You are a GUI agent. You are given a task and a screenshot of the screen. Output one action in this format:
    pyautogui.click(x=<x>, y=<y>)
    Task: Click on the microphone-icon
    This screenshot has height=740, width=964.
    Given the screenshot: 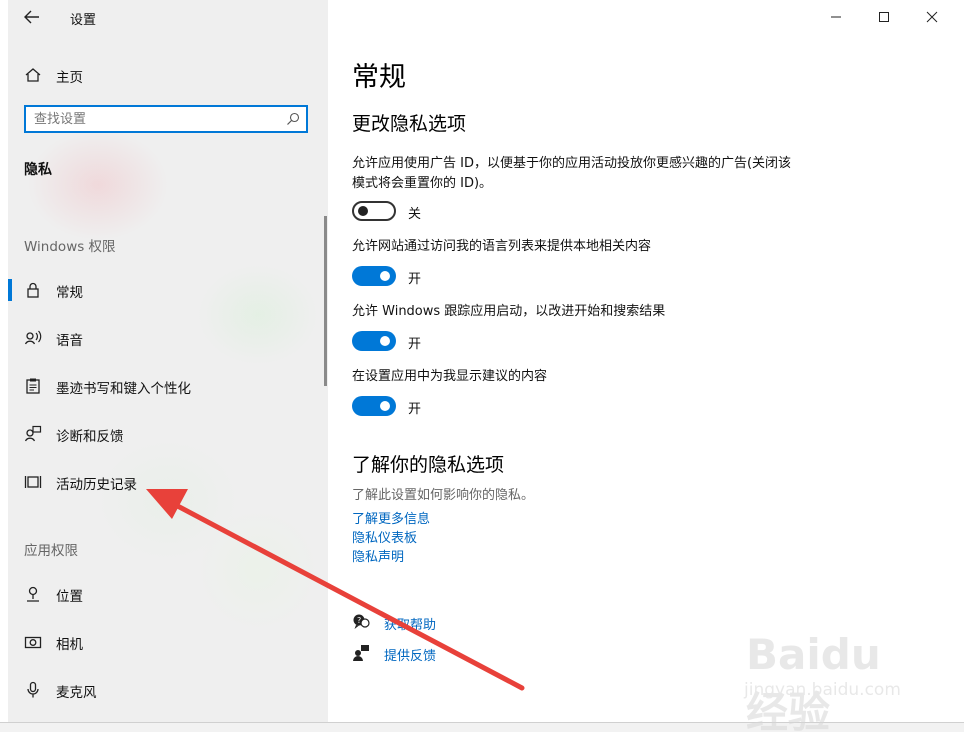 What is the action you would take?
    pyautogui.click(x=33, y=689)
    